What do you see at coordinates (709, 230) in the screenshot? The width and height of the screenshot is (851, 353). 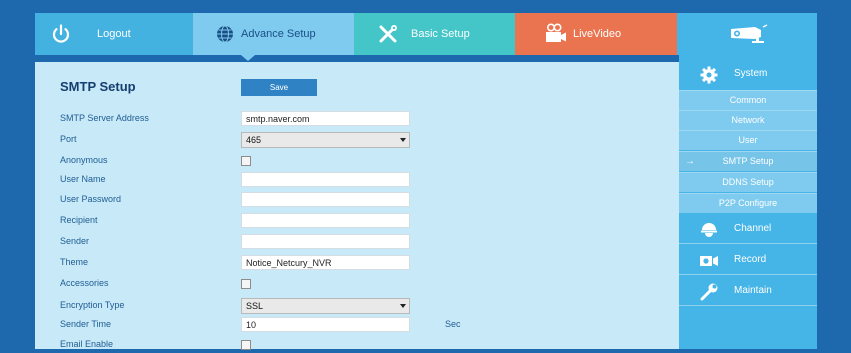 I see `dome-camera-icon` at bounding box center [709, 230].